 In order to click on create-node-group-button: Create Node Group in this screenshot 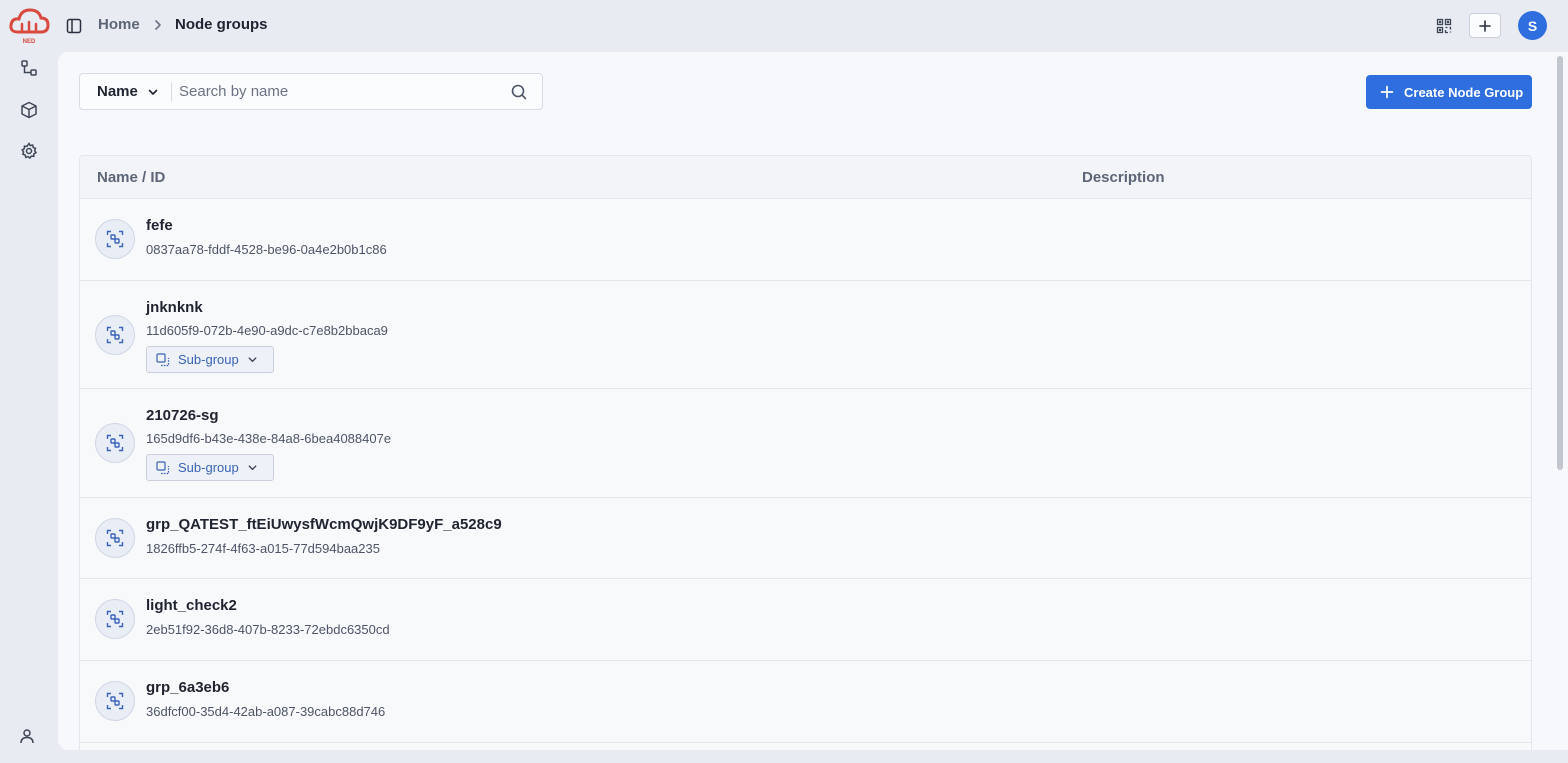, I will do `click(1449, 92)`.